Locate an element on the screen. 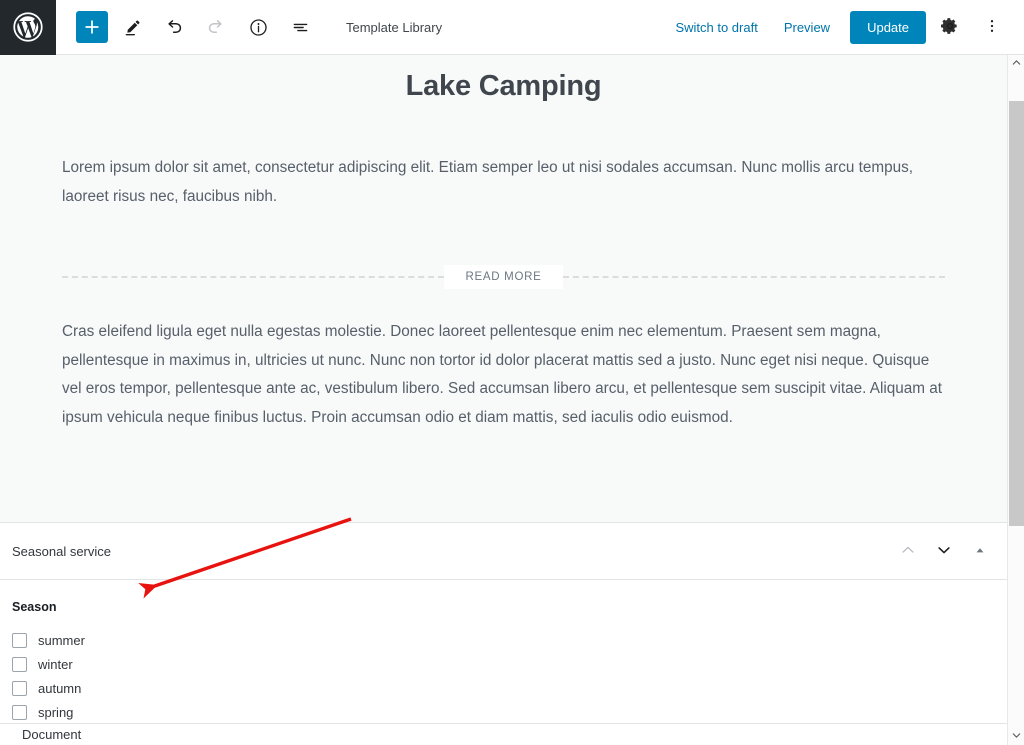 This screenshot has height=745, width=1024. info-circle-icon is located at coordinates (258, 27).